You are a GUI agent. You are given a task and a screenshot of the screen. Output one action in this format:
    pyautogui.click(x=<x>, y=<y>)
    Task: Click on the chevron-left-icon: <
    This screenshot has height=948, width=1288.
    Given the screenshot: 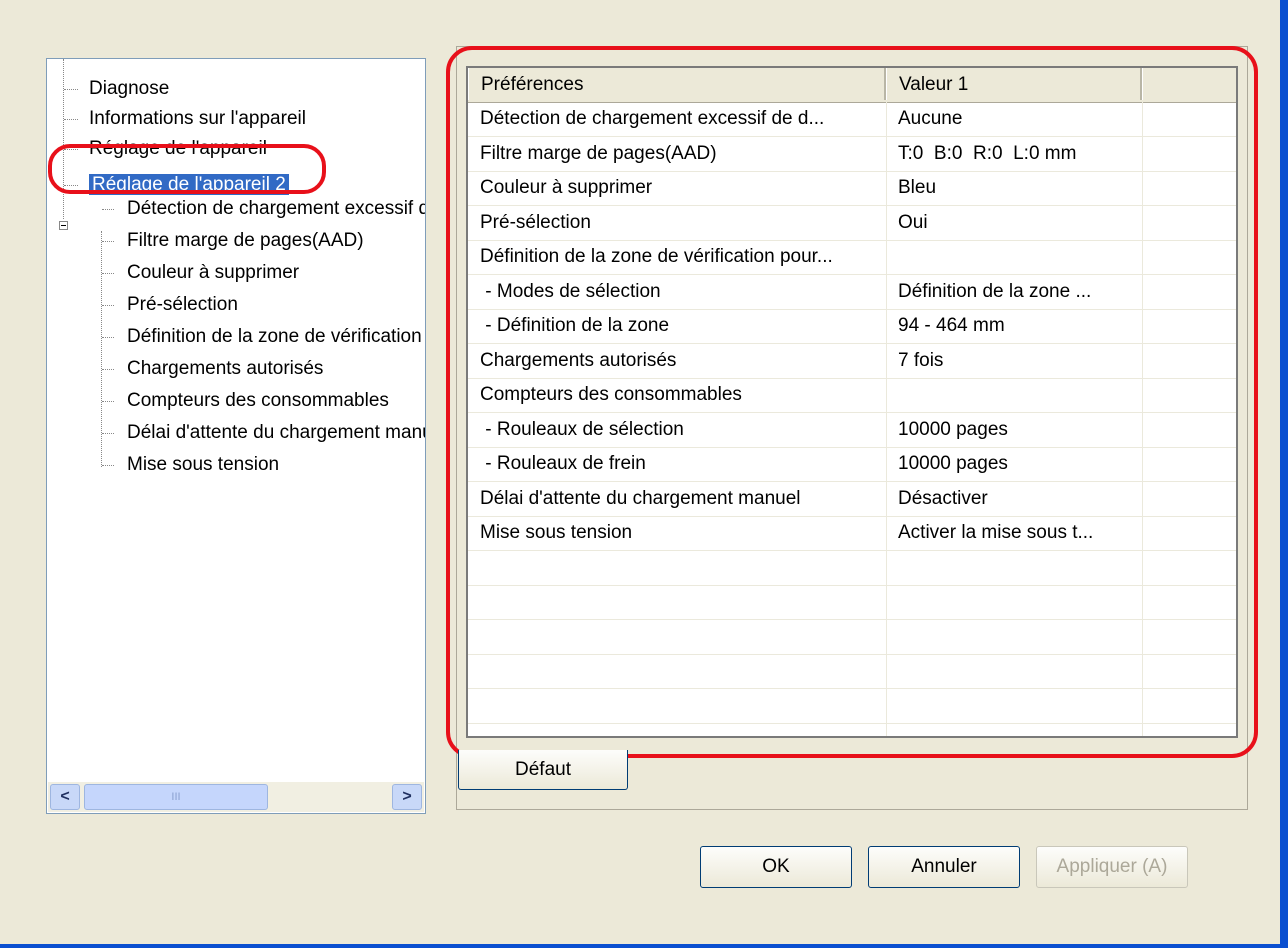 What is the action you would take?
    pyautogui.click(x=65, y=796)
    